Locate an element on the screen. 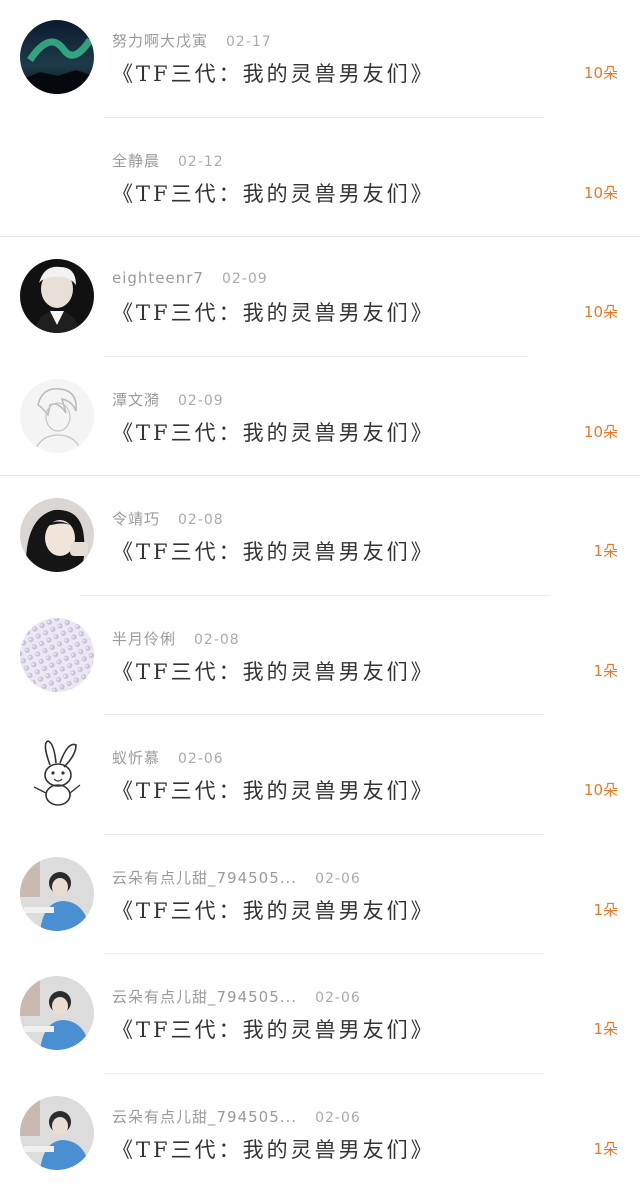 The height and width of the screenshot is (1199, 640). meta-line: 半月伶俐 02-08 is located at coordinates (176, 638).